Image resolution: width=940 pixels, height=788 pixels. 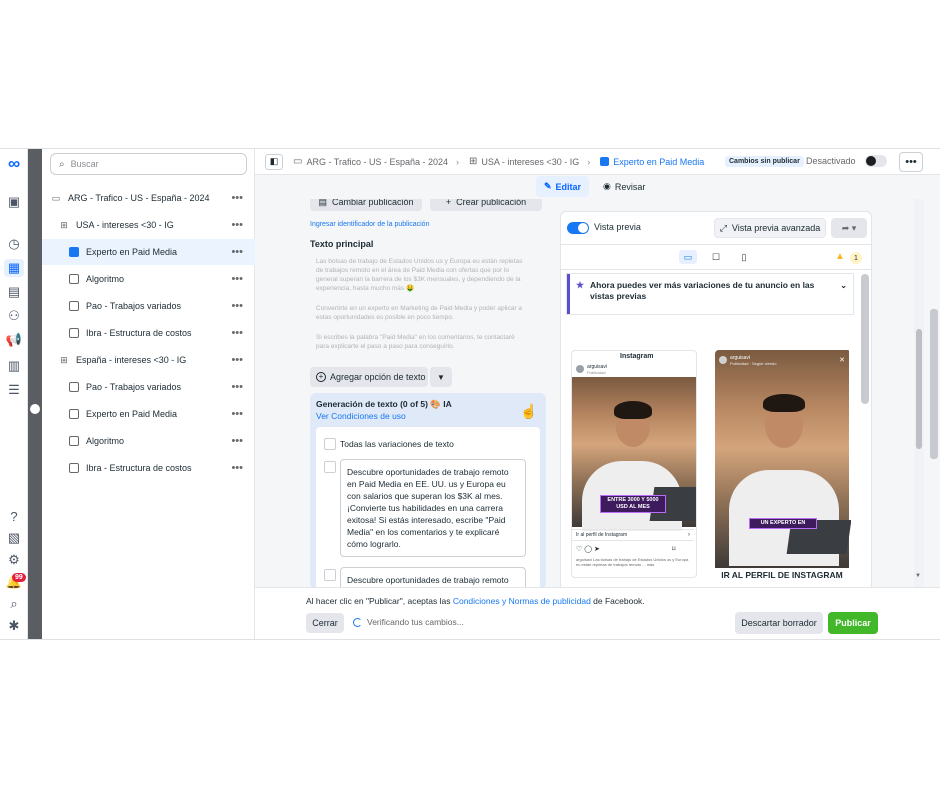 What do you see at coordinates (14, 604) in the screenshot?
I see `search-icon: ⌕` at bounding box center [14, 604].